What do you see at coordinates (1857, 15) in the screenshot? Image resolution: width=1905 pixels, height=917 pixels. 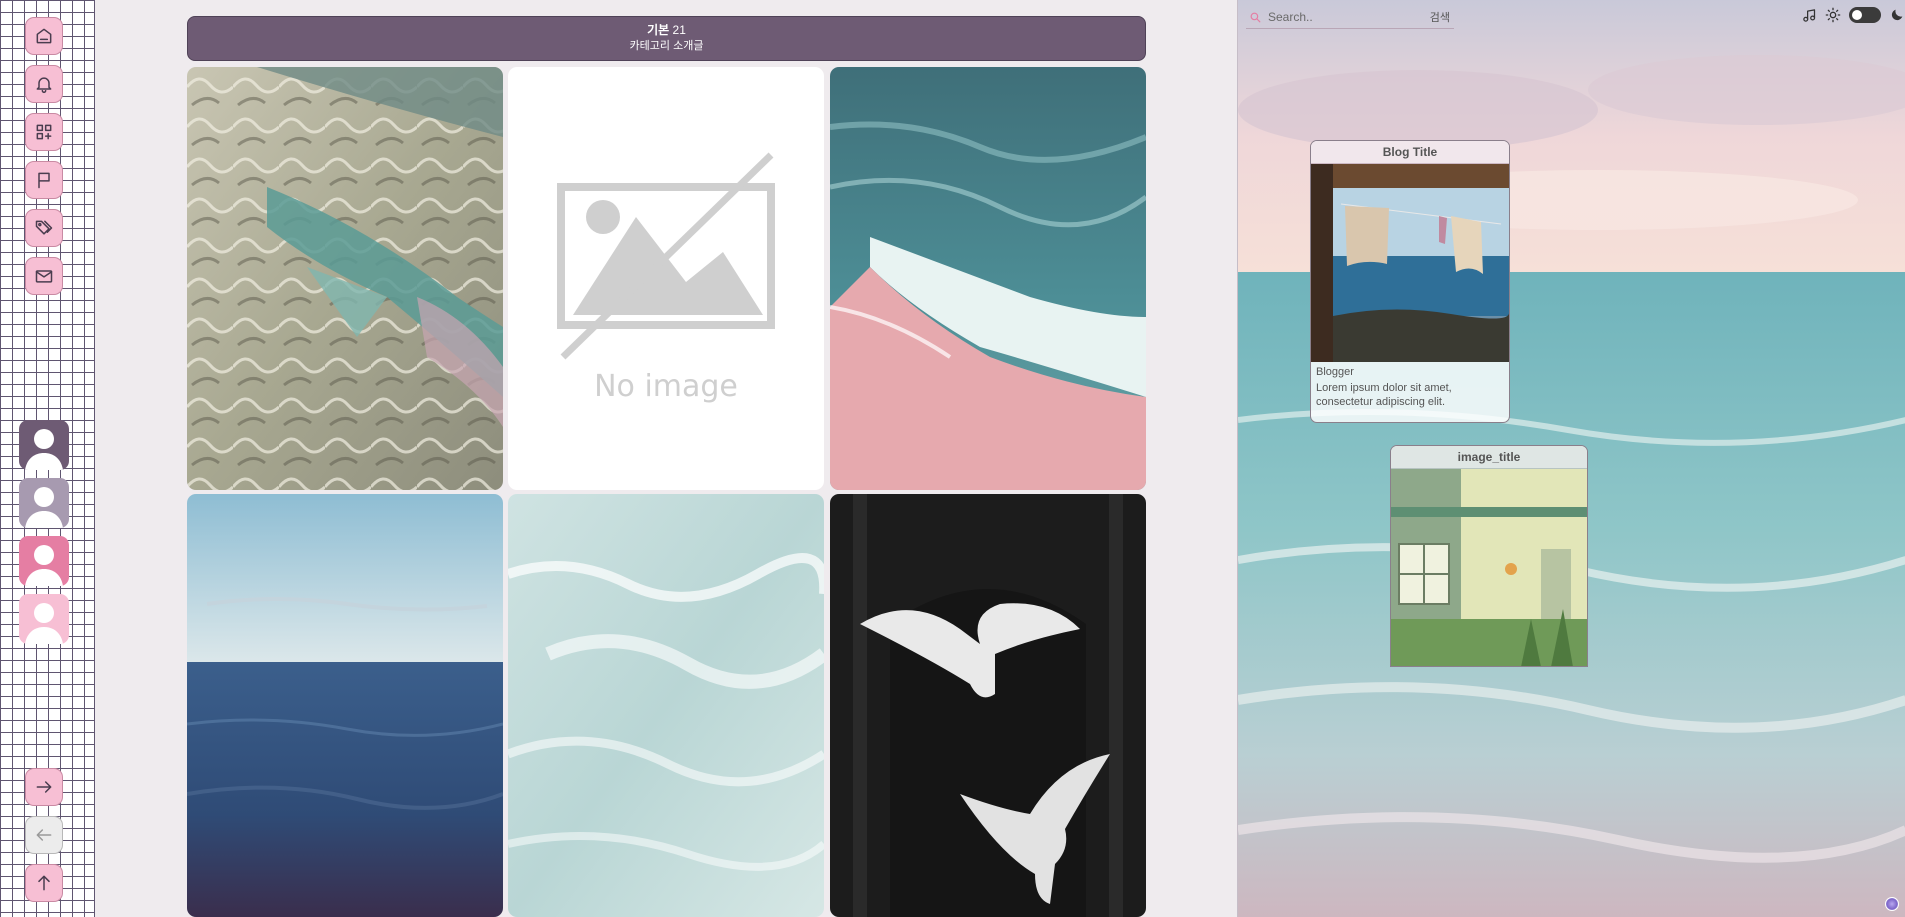 I see `toggle-knob` at bounding box center [1857, 15].